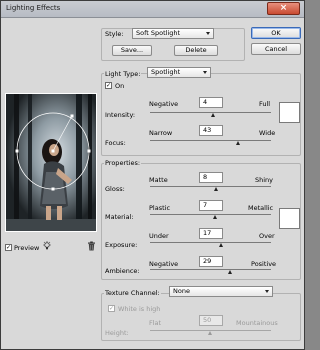  Describe the element at coordinates (257, 323) in the screenshot. I see `height-max-label: Mountainous` at that location.